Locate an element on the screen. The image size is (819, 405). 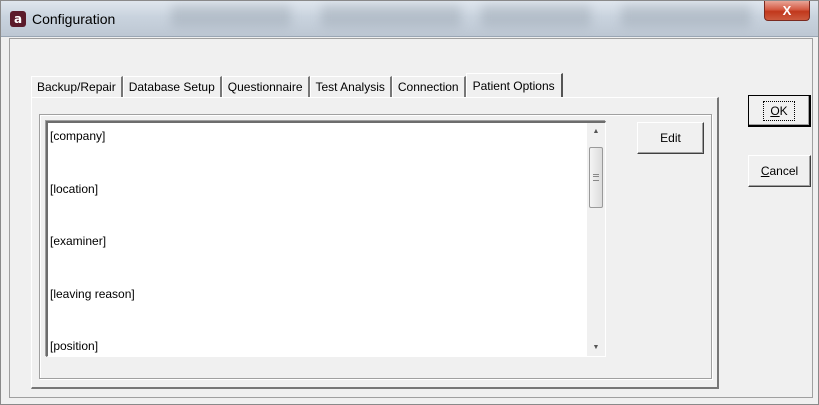
tab-label: Test Analysis is located at coordinates (350, 87).